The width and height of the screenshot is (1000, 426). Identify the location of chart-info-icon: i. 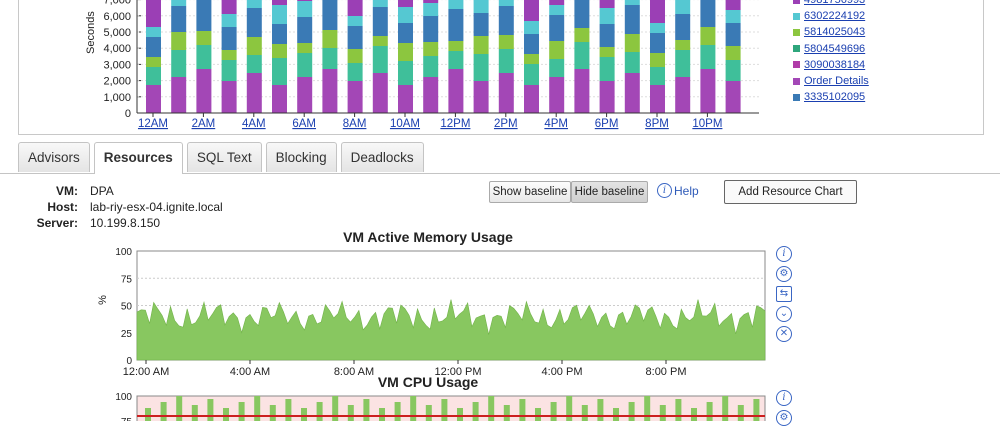
(784, 254).